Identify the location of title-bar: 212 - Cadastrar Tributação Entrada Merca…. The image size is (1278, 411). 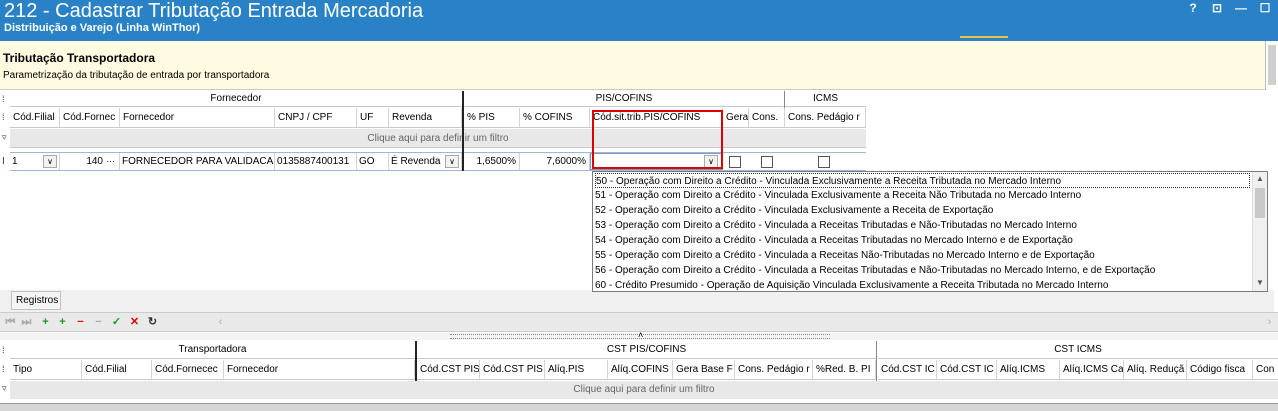
(639, 20).